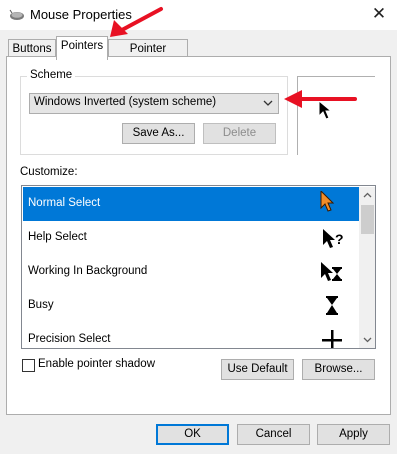 This screenshot has width=397, height=454. I want to click on cancel-button: Cancel, so click(273, 434).